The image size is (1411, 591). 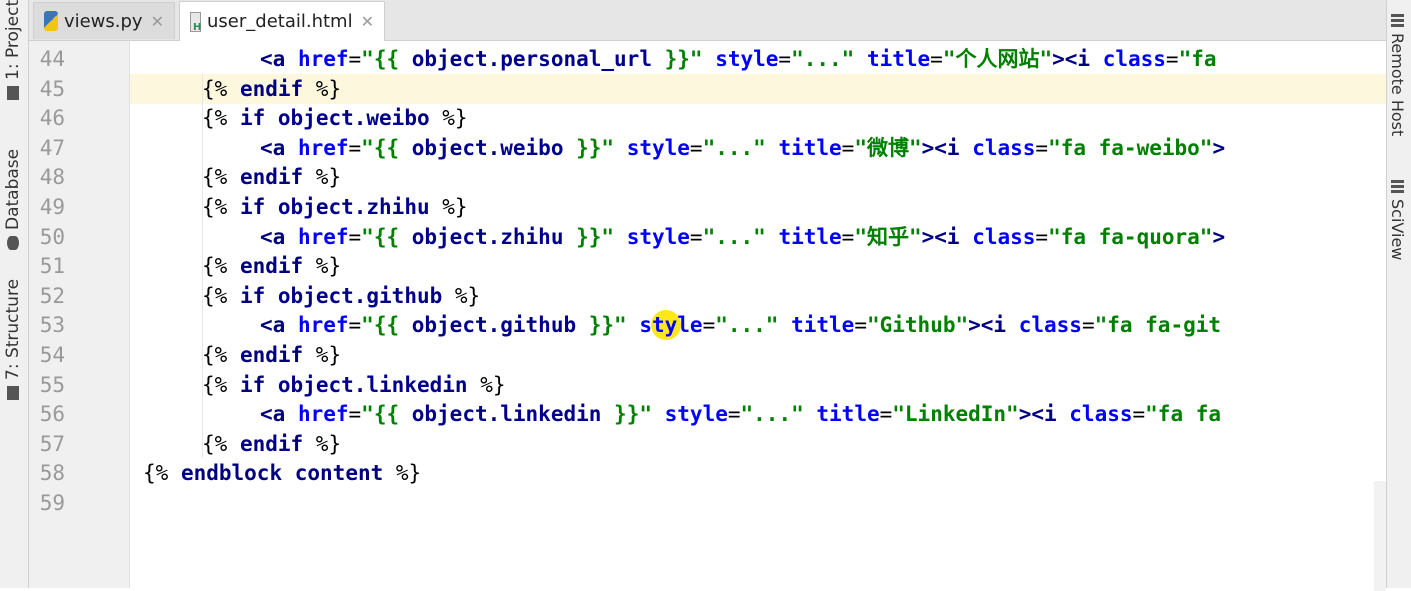 I want to click on structure-tool-tab: 7: Structure, so click(x=13, y=339).